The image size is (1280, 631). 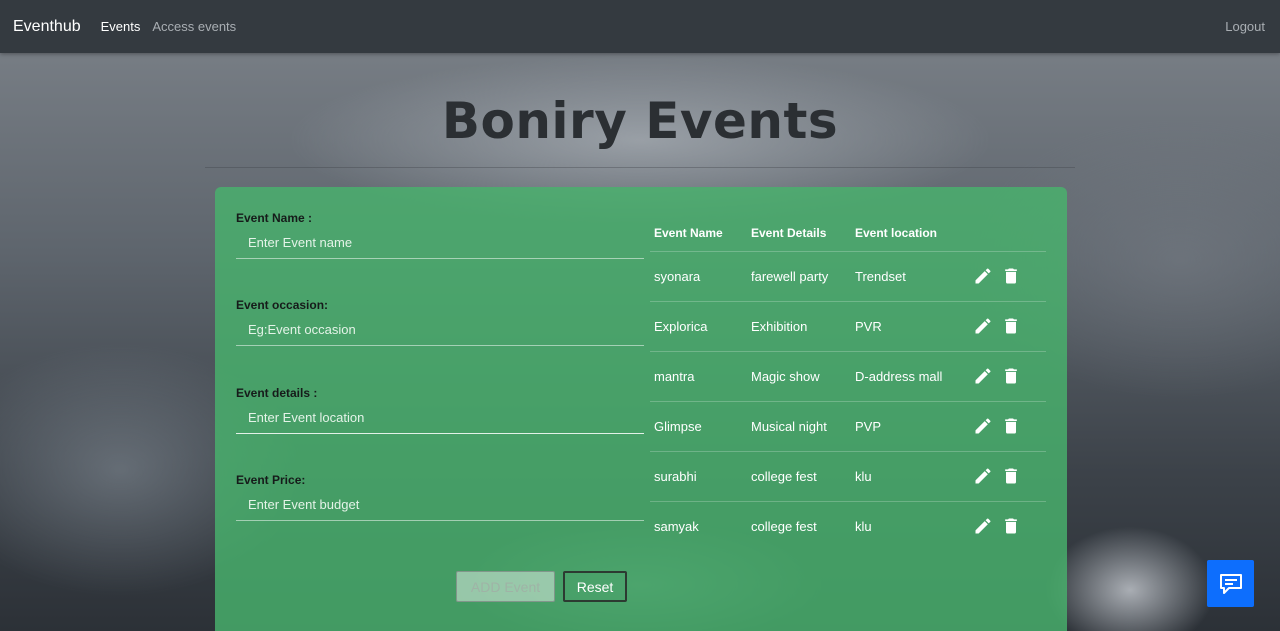 I want to click on cell-event-name: mantra, so click(x=698, y=376).